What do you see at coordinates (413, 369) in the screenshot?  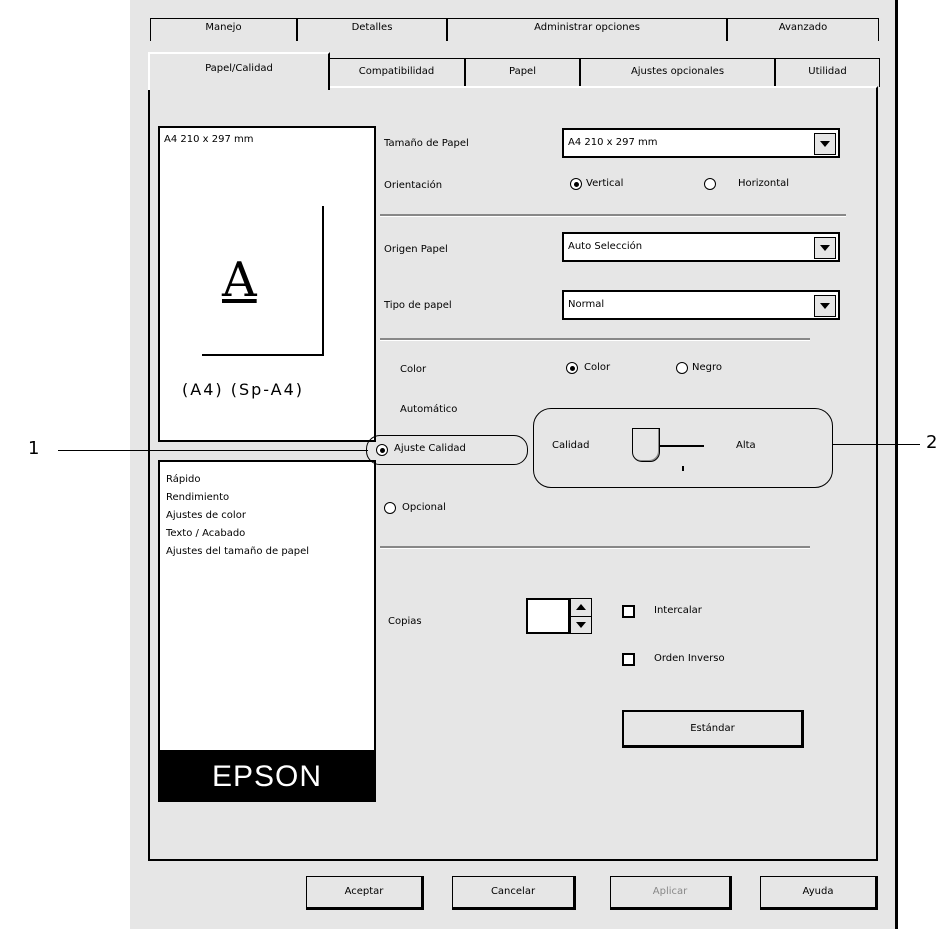 I see `color-label: Color` at bounding box center [413, 369].